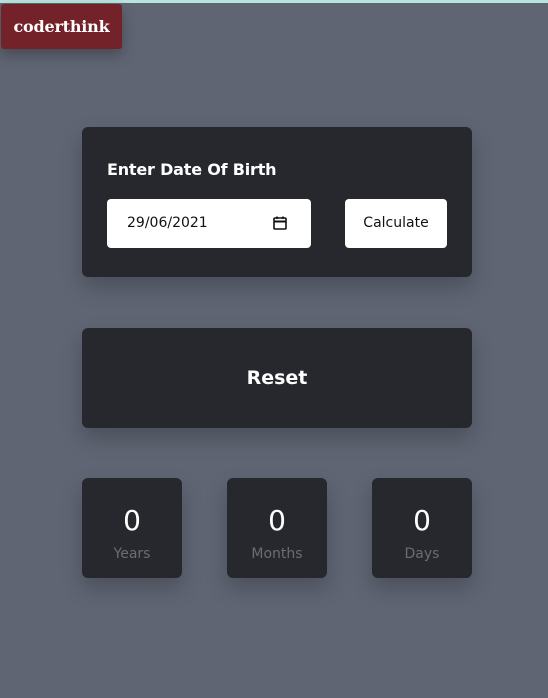 This screenshot has width=548, height=698. I want to click on months-label: Months, so click(277, 554).